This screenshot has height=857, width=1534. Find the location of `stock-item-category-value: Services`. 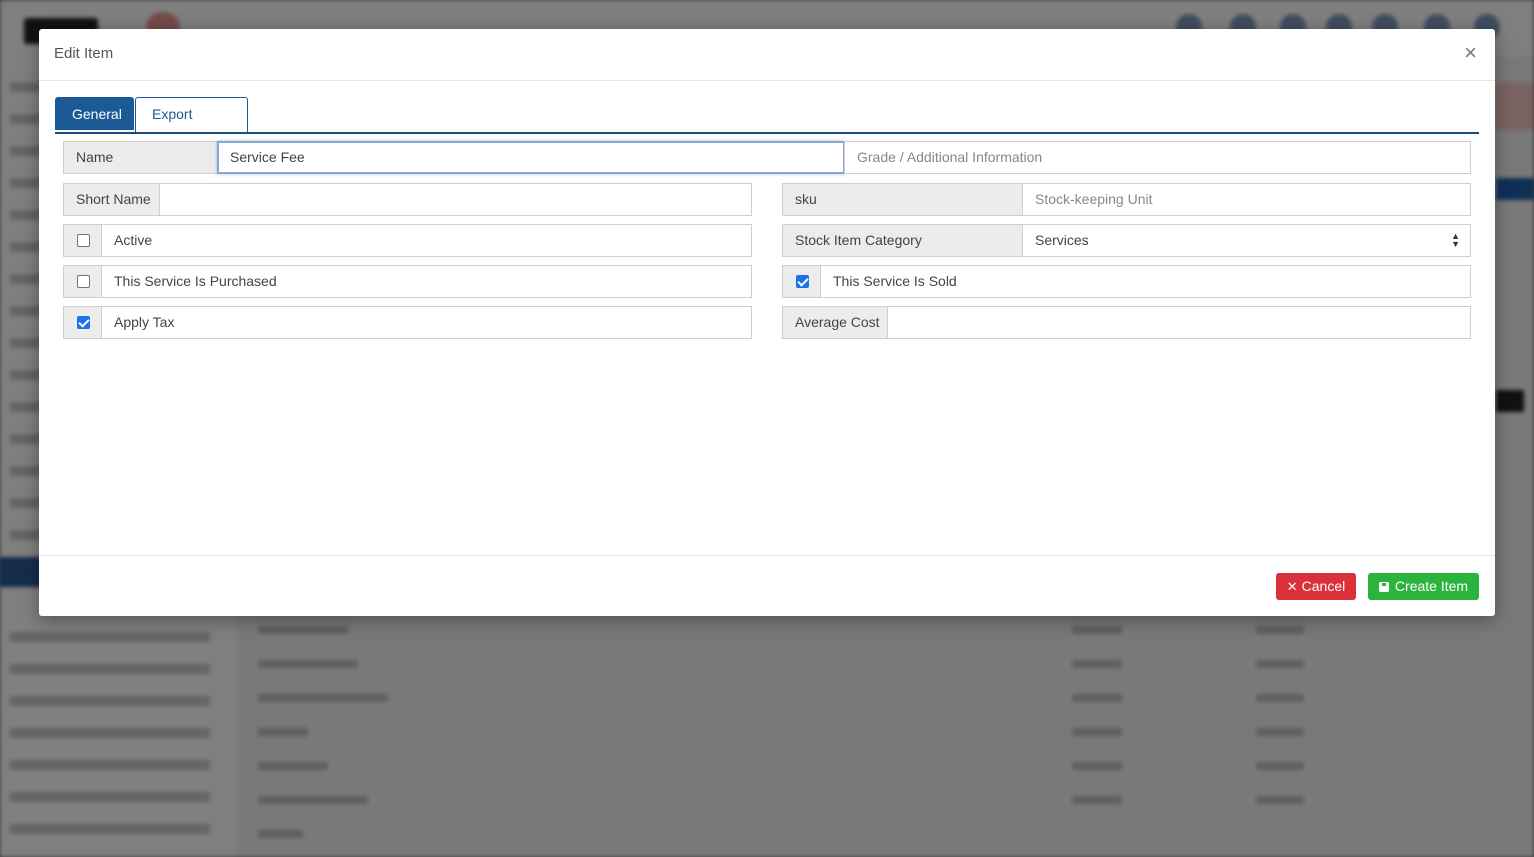

stock-item-category-value: Services is located at coordinates (1062, 240).